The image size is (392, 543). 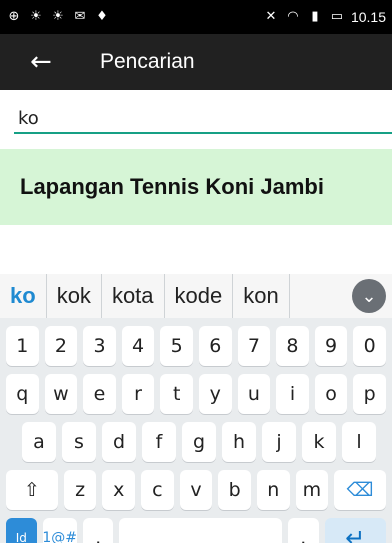 I want to click on key: v, so click(x=196, y=490).